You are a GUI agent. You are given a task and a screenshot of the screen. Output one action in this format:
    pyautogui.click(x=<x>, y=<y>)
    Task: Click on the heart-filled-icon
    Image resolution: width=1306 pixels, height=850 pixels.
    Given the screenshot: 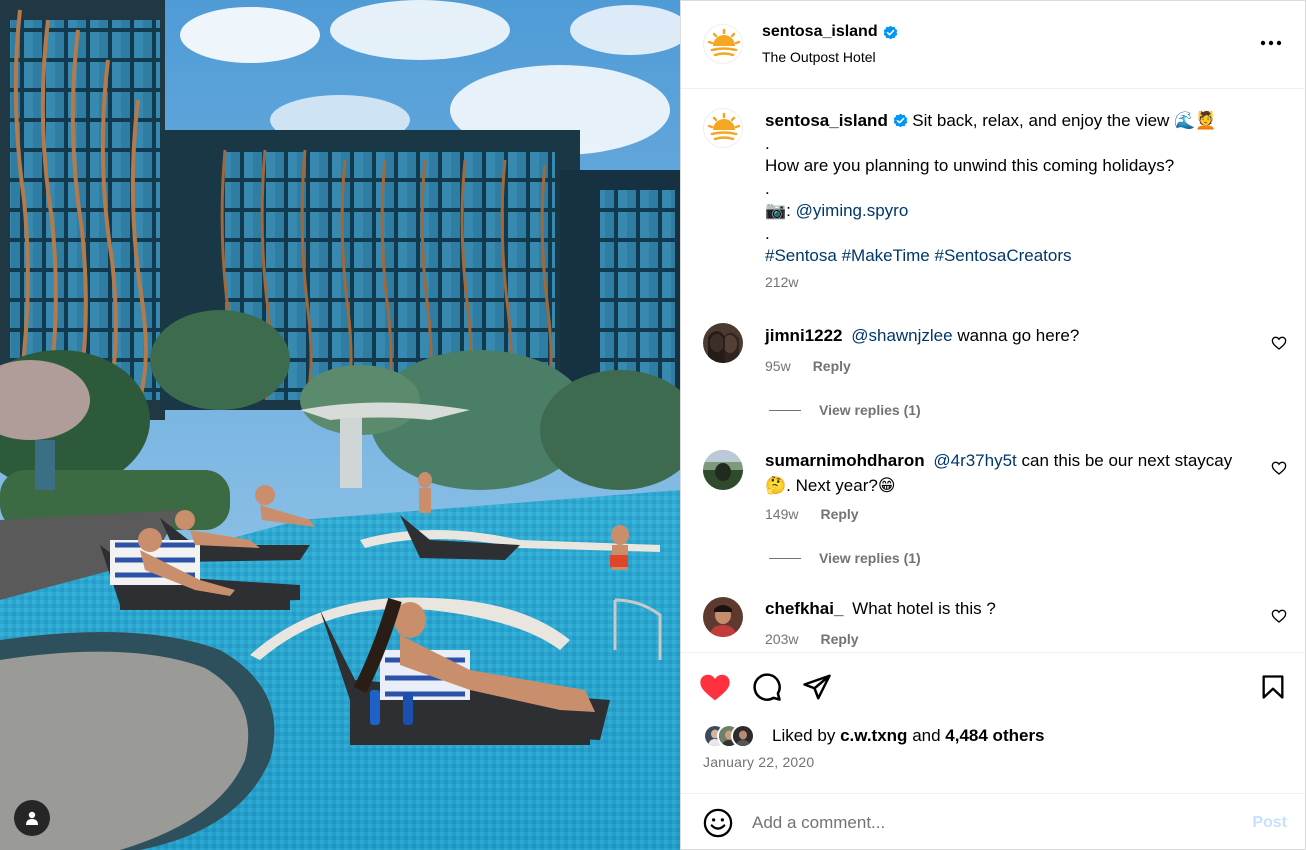 What is the action you would take?
    pyautogui.click(x=715, y=687)
    